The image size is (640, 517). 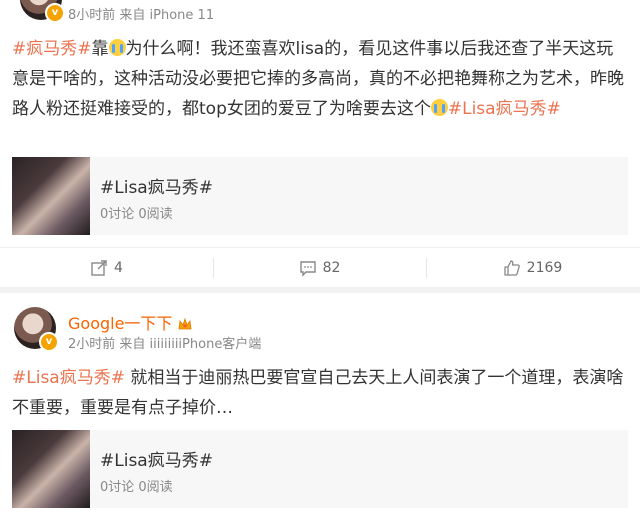 I want to click on comment-count: 82, so click(x=331, y=268).